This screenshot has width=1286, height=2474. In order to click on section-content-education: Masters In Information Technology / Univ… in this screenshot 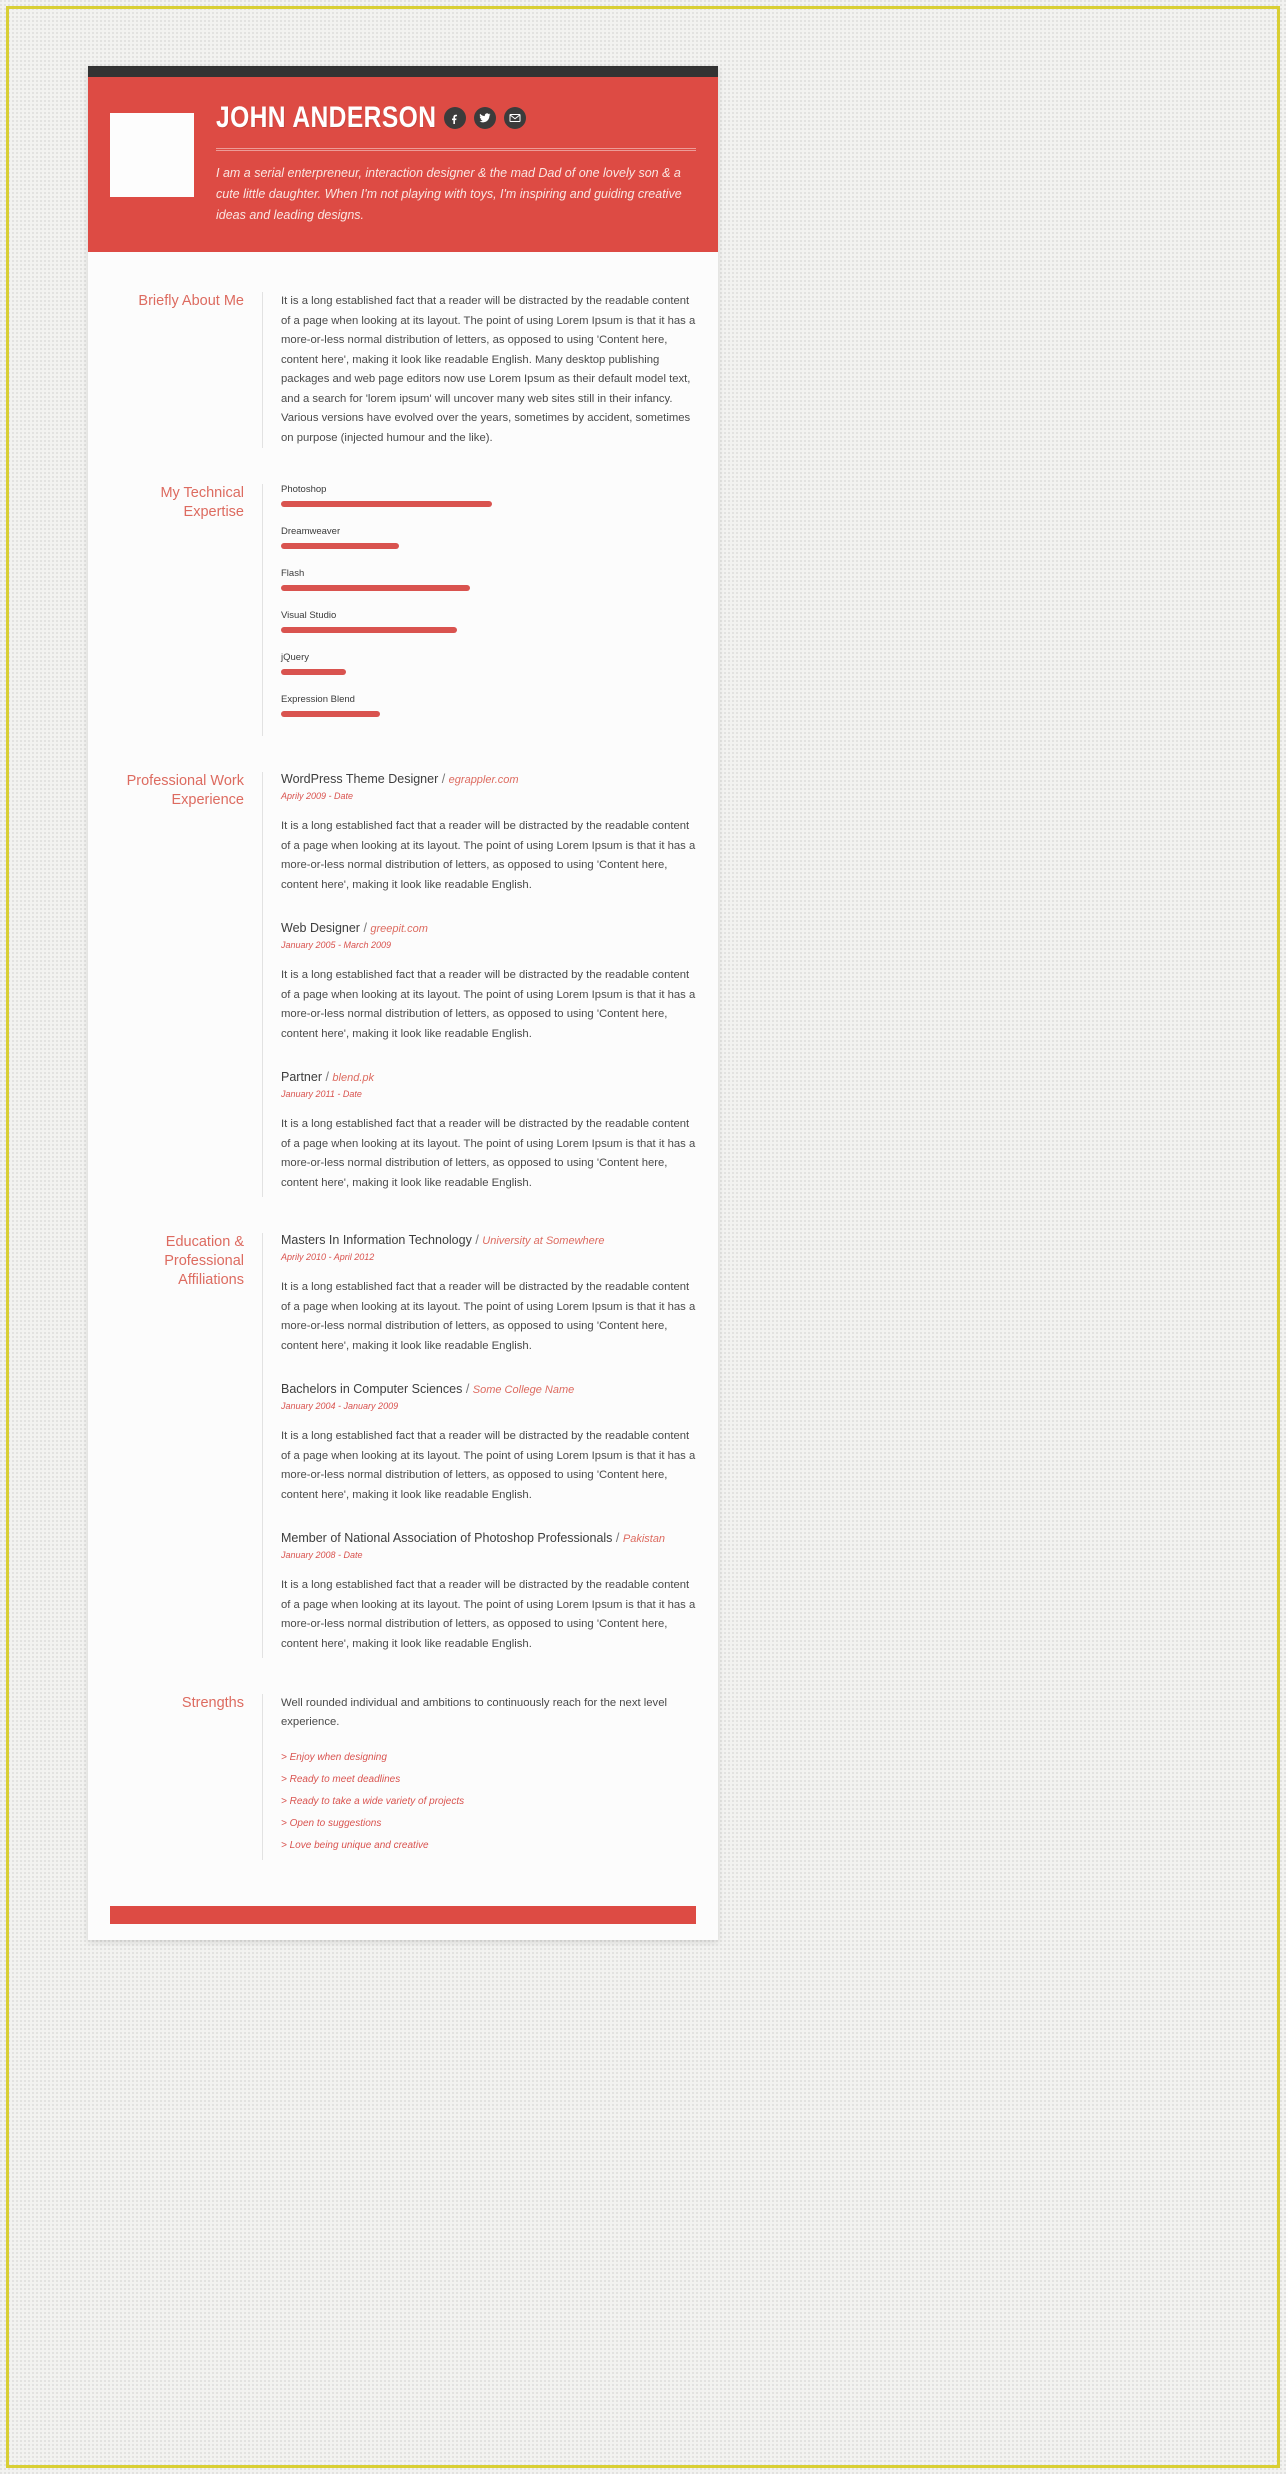, I will do `click(479, 1445)`.